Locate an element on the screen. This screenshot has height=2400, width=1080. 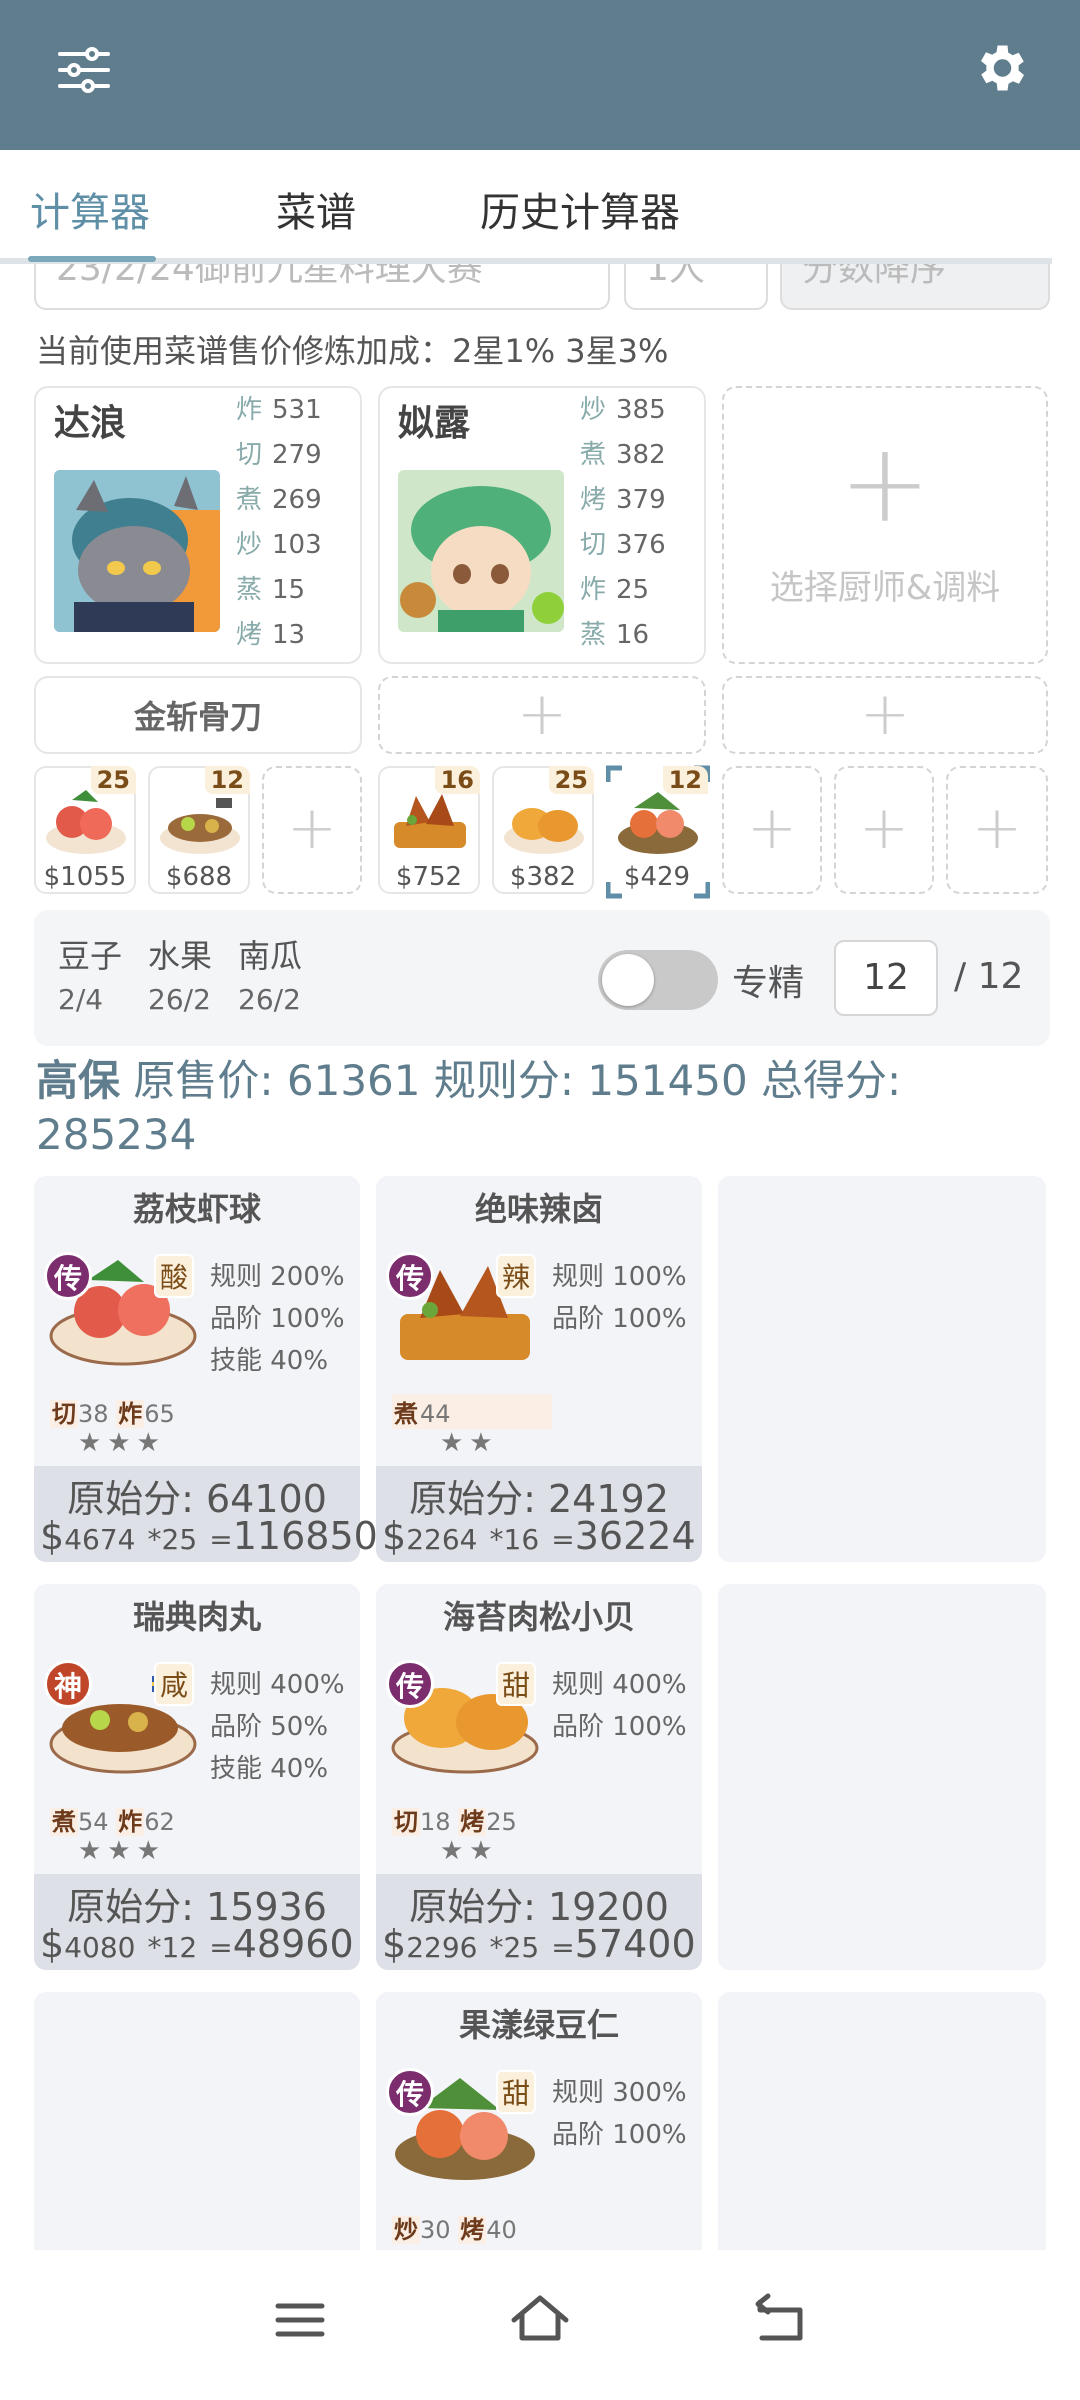
gear-icon is located at coordinates (1000, 68).